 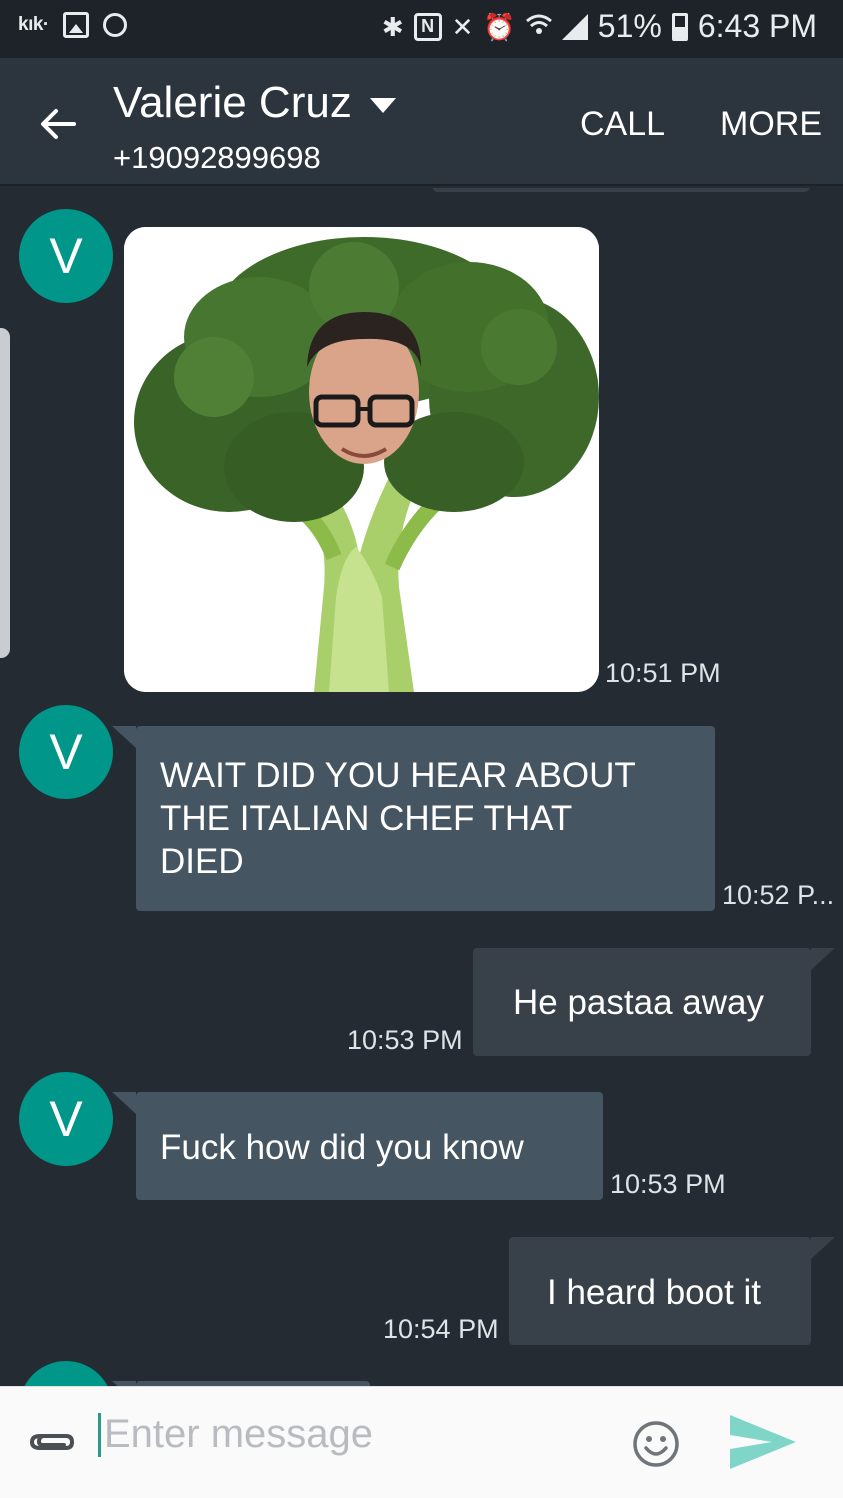 What do you see at coordinates (663, 673) in the screenshot?
I see `message-timestamp: 10:51 PM` at bounding box center [663, 673].